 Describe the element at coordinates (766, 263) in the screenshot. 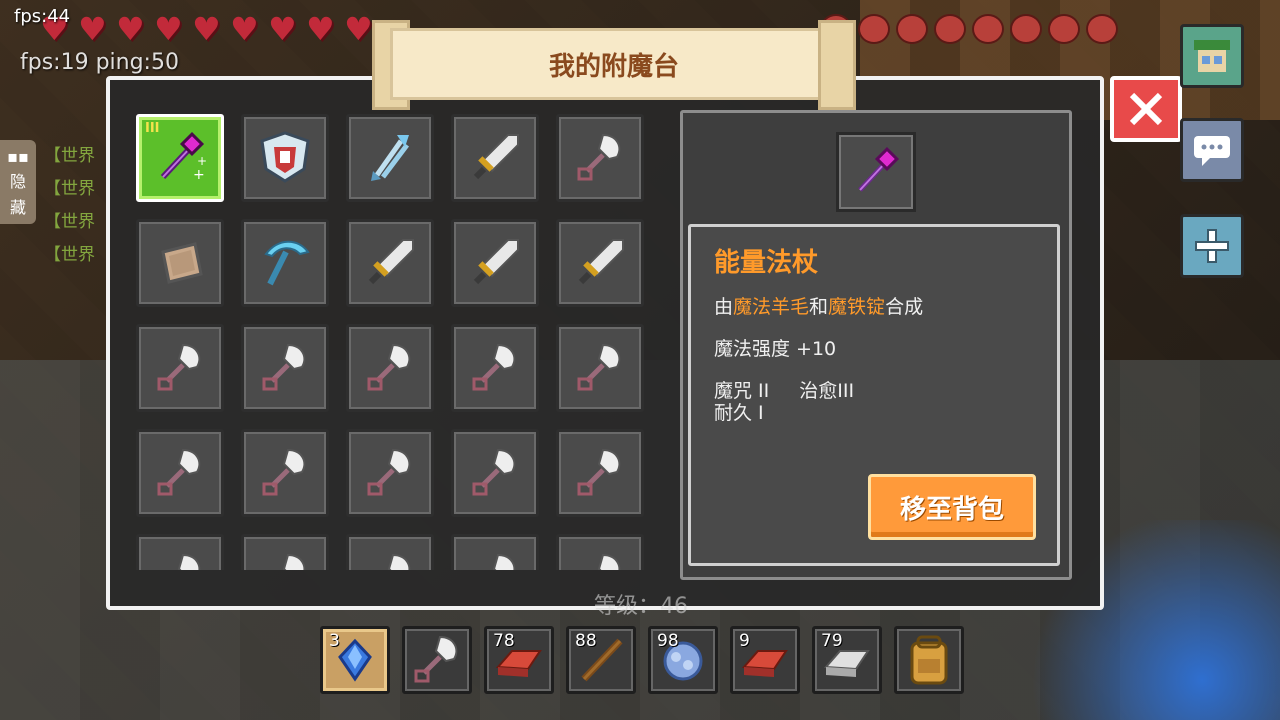

I see `item-name: 能量法杖` at that location.